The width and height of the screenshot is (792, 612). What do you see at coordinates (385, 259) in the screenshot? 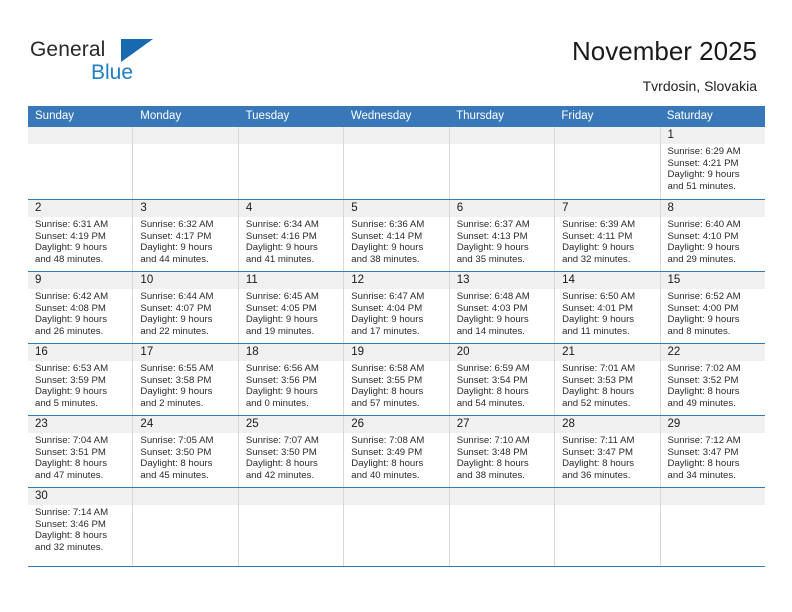
I see `daylight-duration-line2: and 38 minutes.` at bounding box center [385, 259].